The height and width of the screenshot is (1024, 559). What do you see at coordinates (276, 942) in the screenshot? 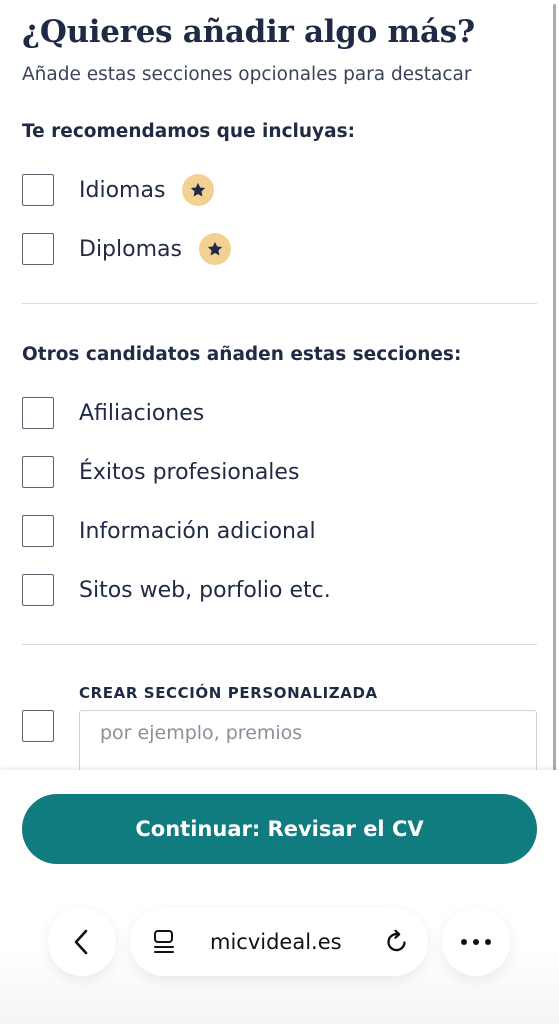
I see `url-text: micvideal.es` at bounding box center [276, 942].